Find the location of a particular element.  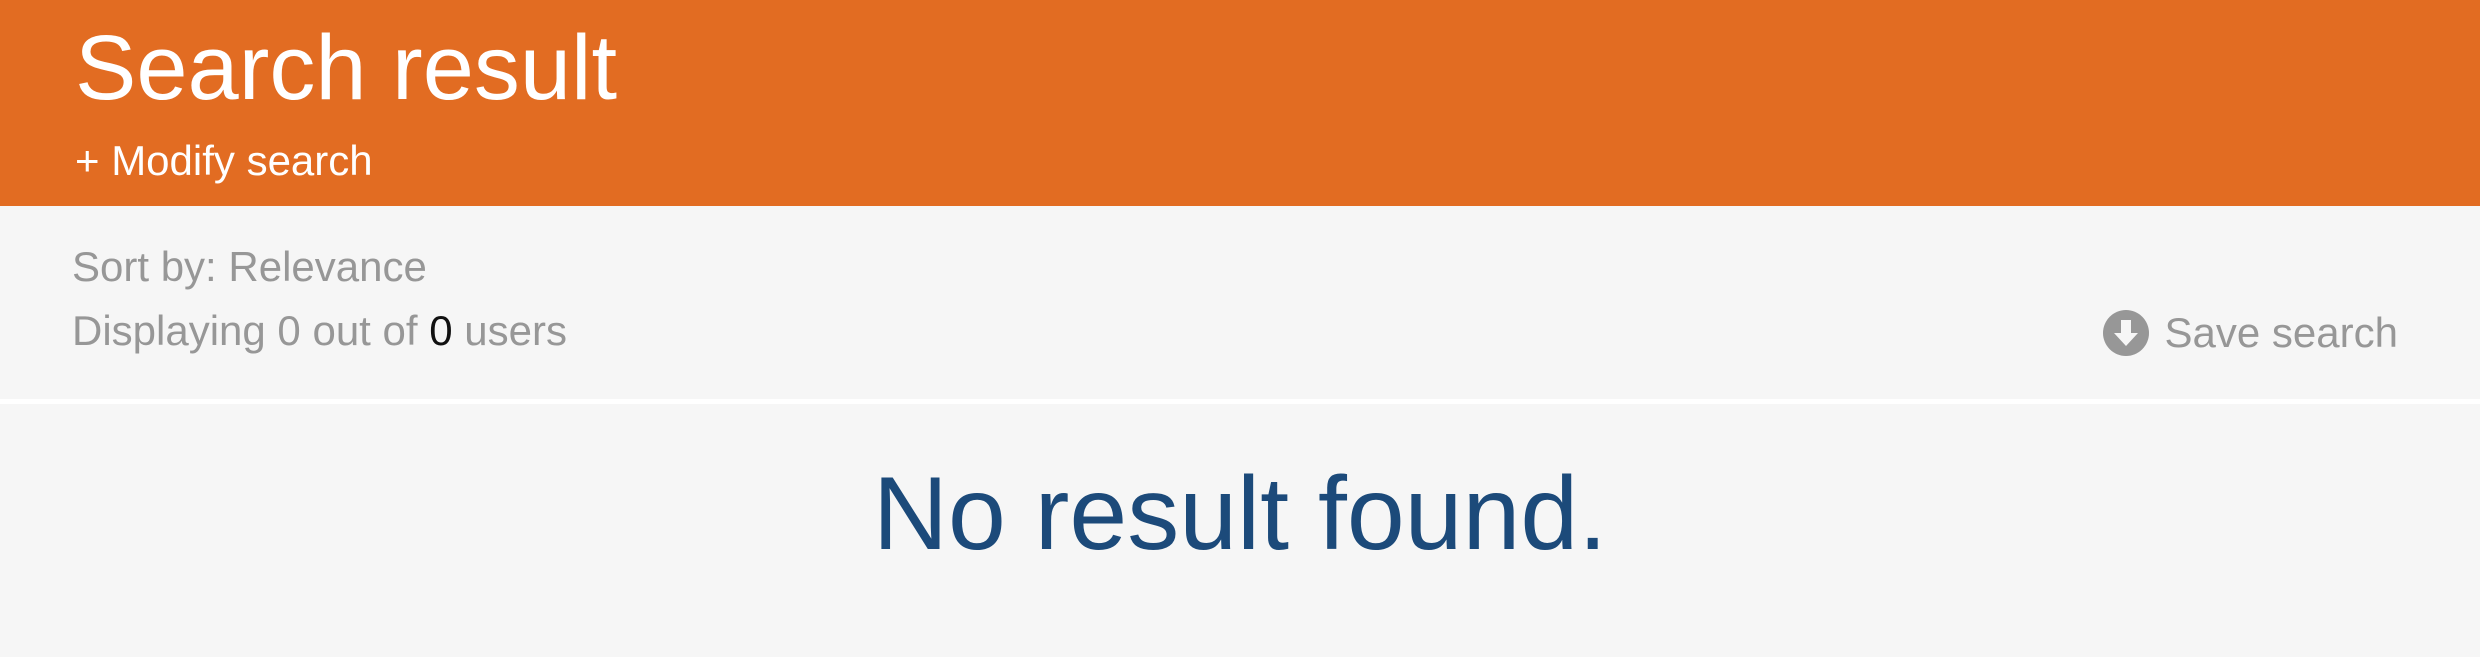

download-circle-icon is located at coordinates (2125, 333).